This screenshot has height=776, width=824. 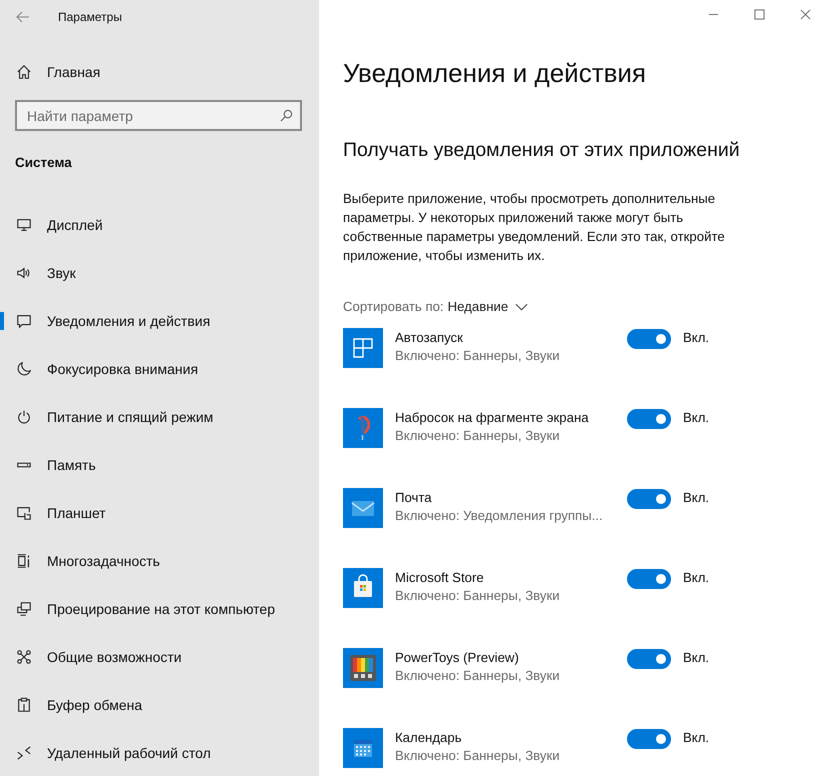 I want to click on projector-icon, so click(x=24, y=609).